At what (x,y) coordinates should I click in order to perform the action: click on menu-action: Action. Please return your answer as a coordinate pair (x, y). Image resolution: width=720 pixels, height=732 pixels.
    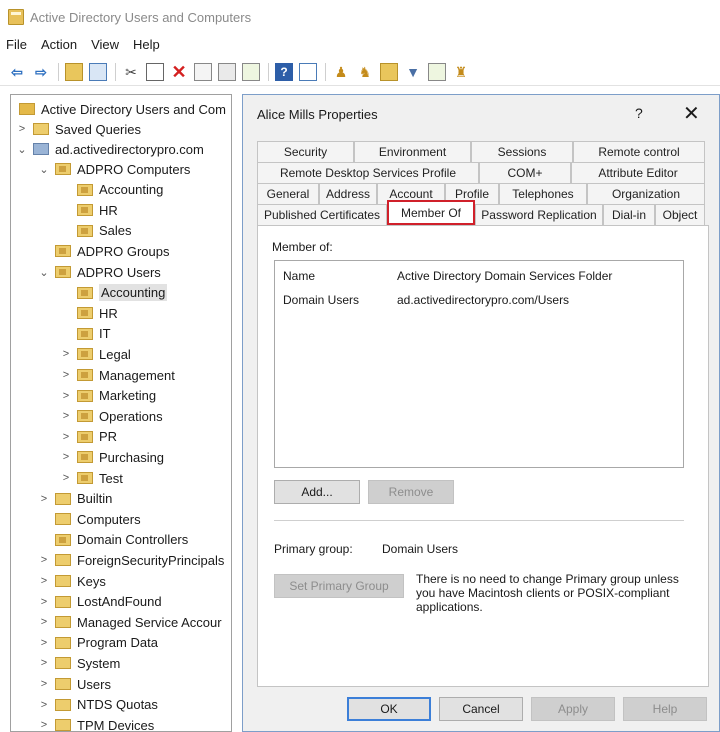
    Looking at the image, I should click on (59, 44).